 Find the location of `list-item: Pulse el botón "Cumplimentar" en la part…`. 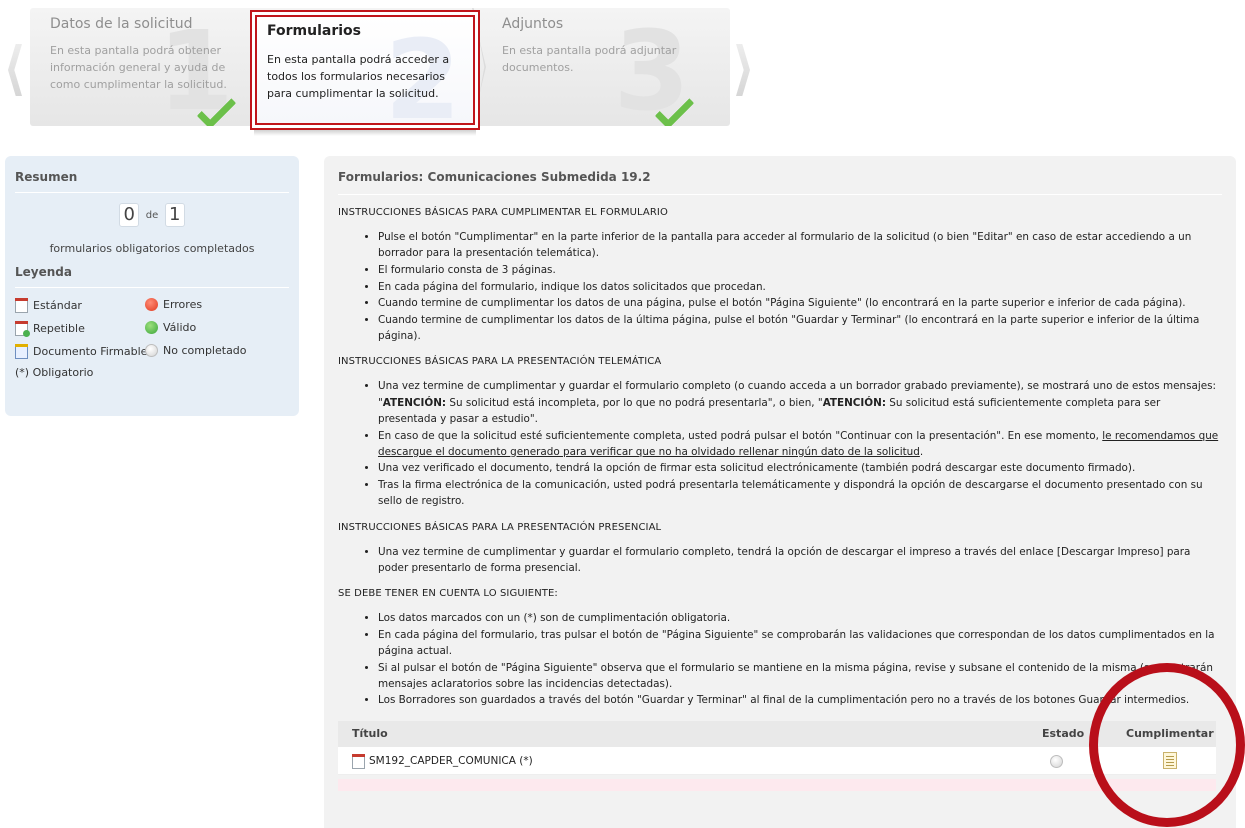

list-item: Pulse el botón "Cumplimentar" en la part… is located at coordinates (800, 245).